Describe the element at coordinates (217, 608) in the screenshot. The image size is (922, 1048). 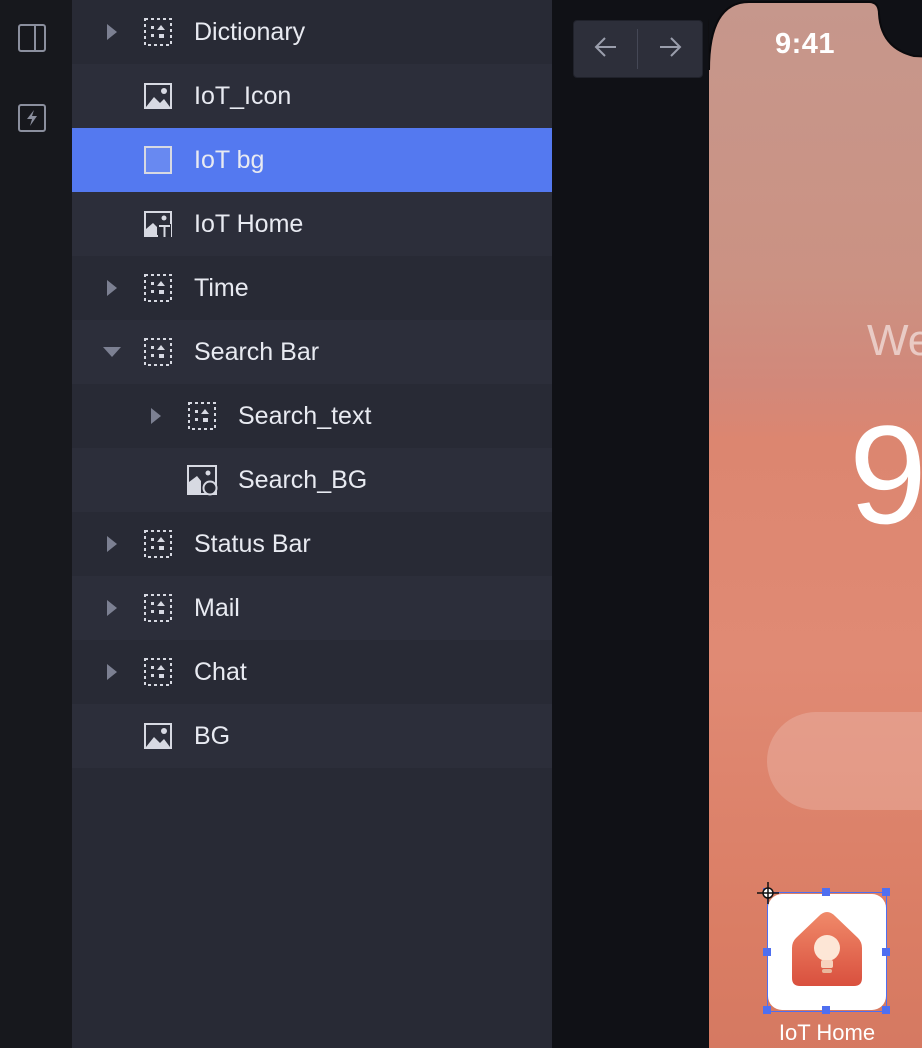
I see `layer-label: Mail` at that location.